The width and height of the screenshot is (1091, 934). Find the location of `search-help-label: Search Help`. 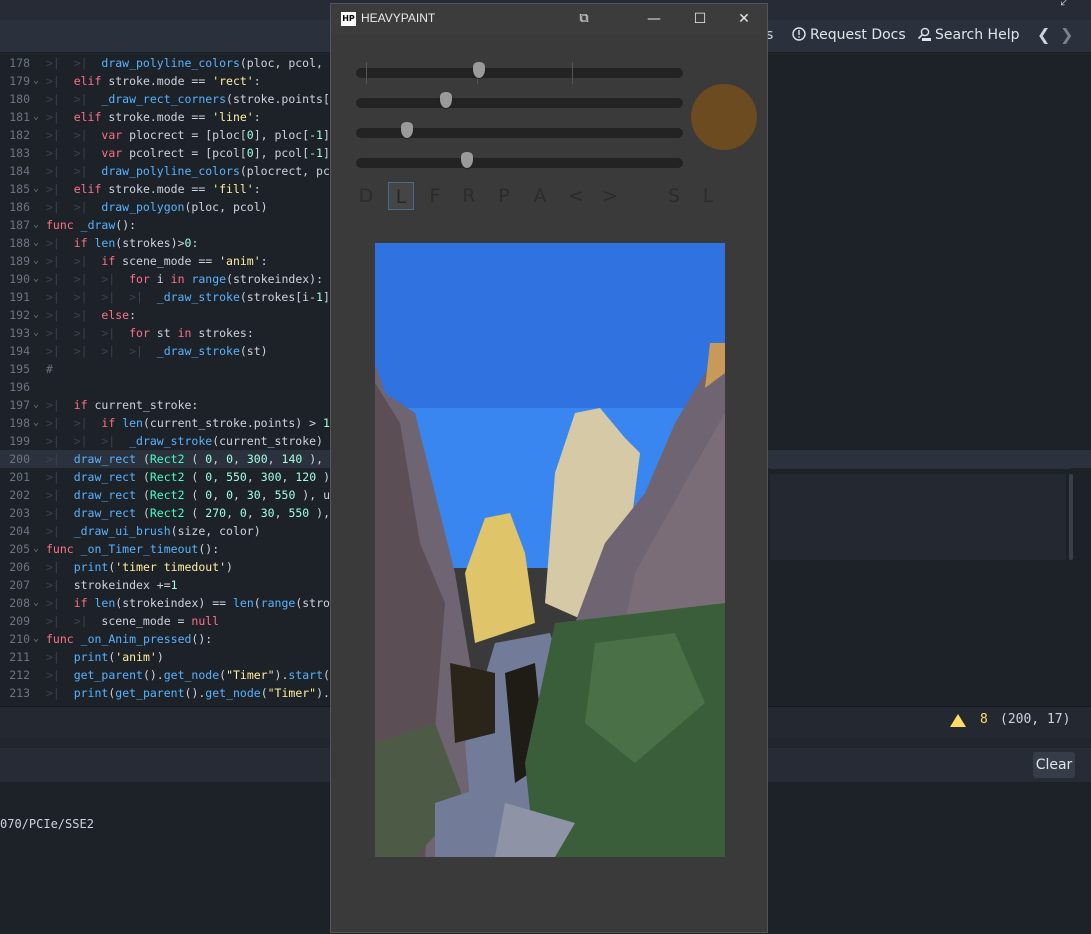

search-help-label: Search Help is located at coordinates (977, 35).